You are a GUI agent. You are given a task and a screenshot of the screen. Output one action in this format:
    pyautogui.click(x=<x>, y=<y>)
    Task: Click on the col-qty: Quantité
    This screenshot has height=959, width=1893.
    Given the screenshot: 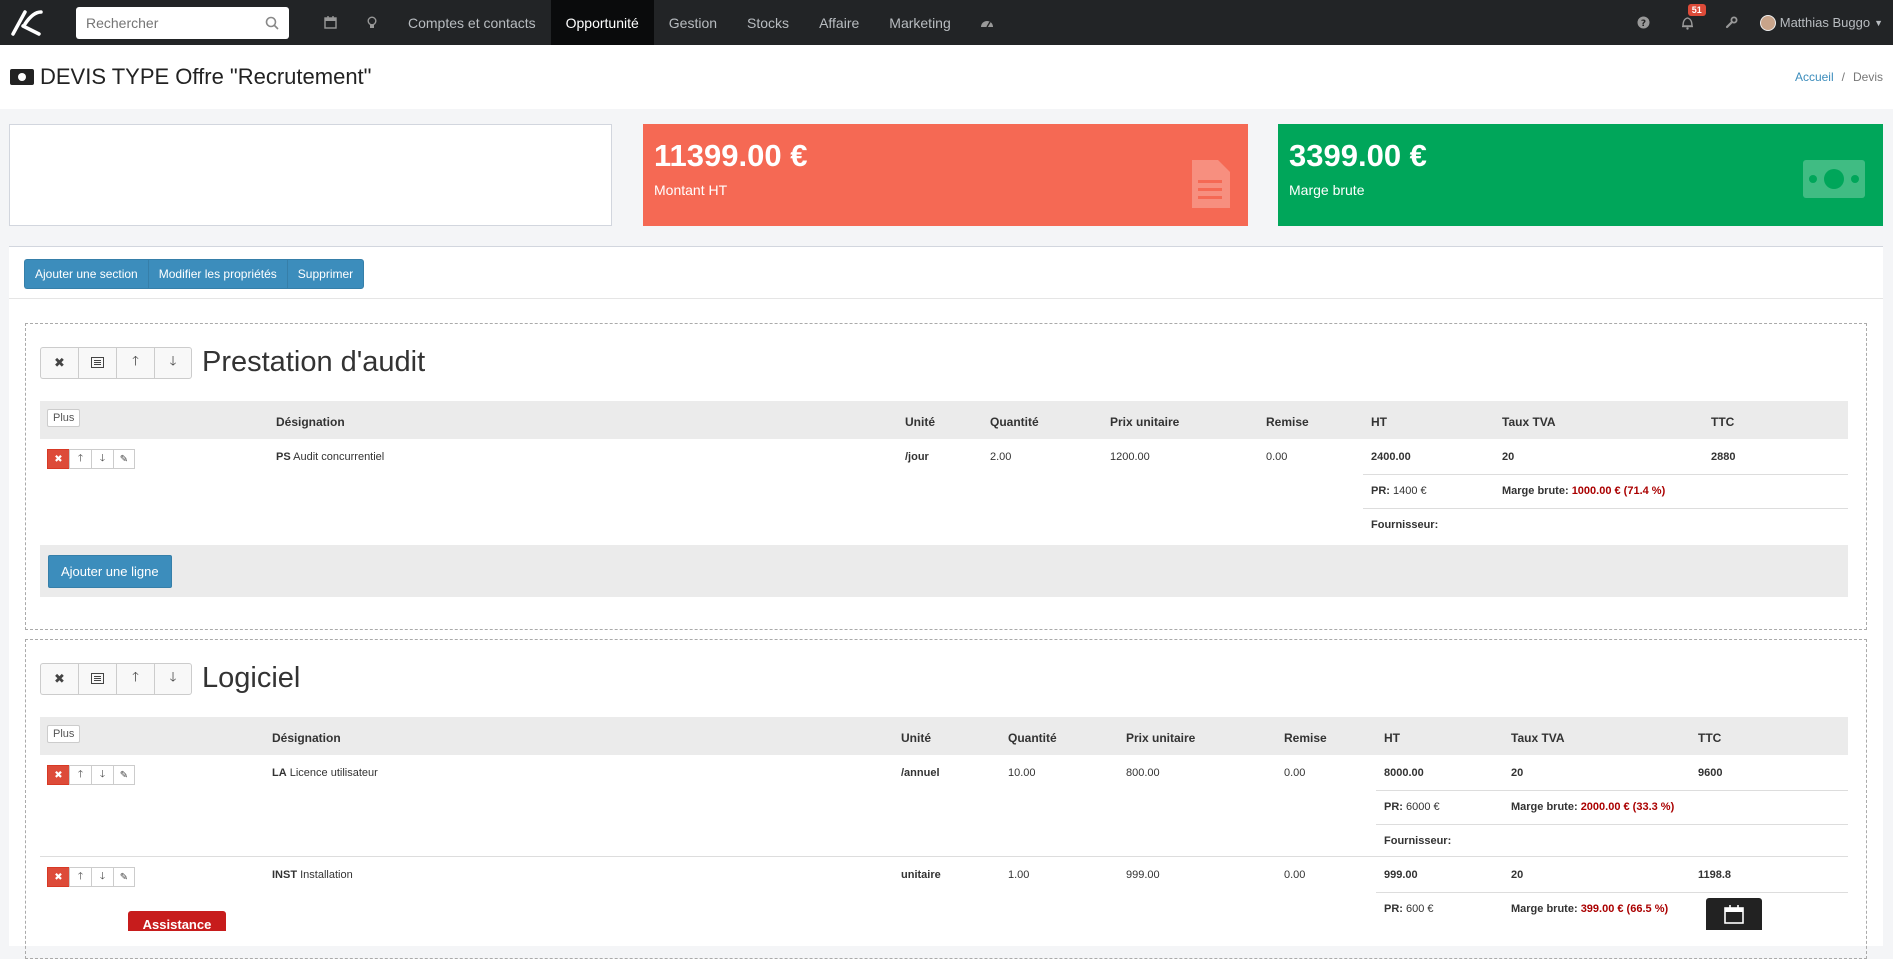 What is the action you would take?
    pyautogui.click(x=1032, y=738)
    